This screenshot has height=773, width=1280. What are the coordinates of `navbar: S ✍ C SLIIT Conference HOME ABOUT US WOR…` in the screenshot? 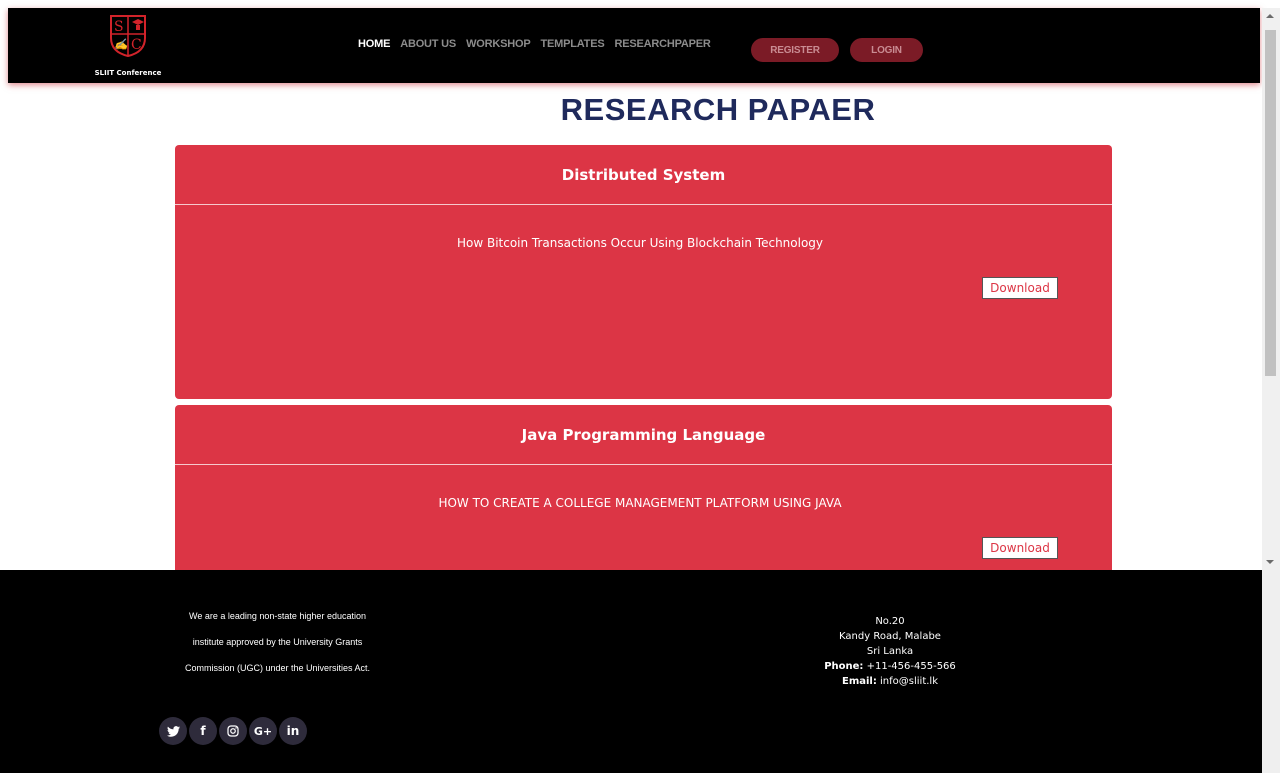 It's located at (634, 45).